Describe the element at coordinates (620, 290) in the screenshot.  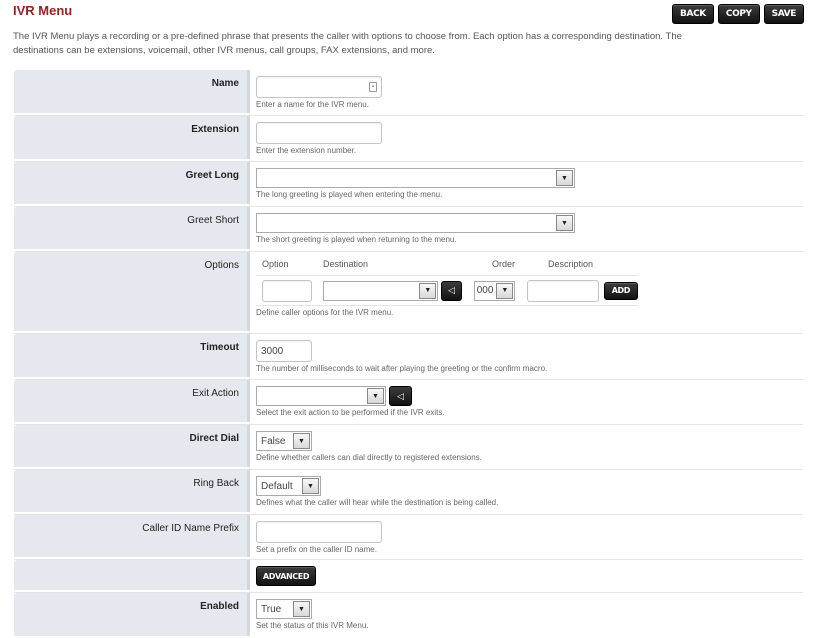
I see `add-option-button: ADD` at that location.